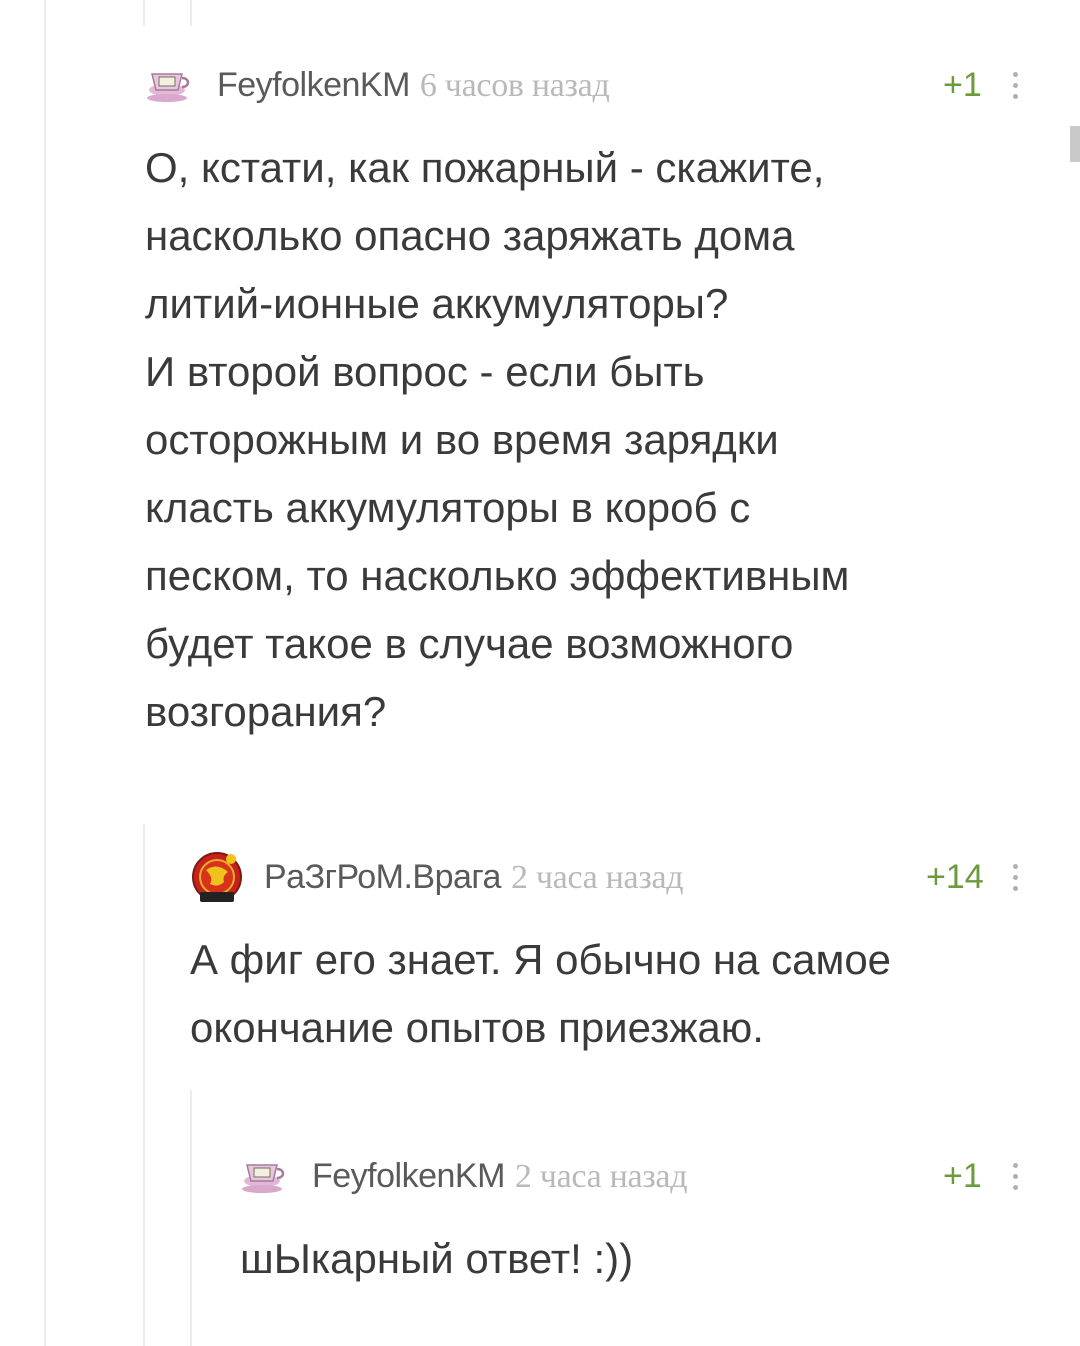 This screenshot has height=1346, width=1080. Describe the element at coordinates (144, 13) in the screenshot. I see `thread-line-level-1-top` at that location.